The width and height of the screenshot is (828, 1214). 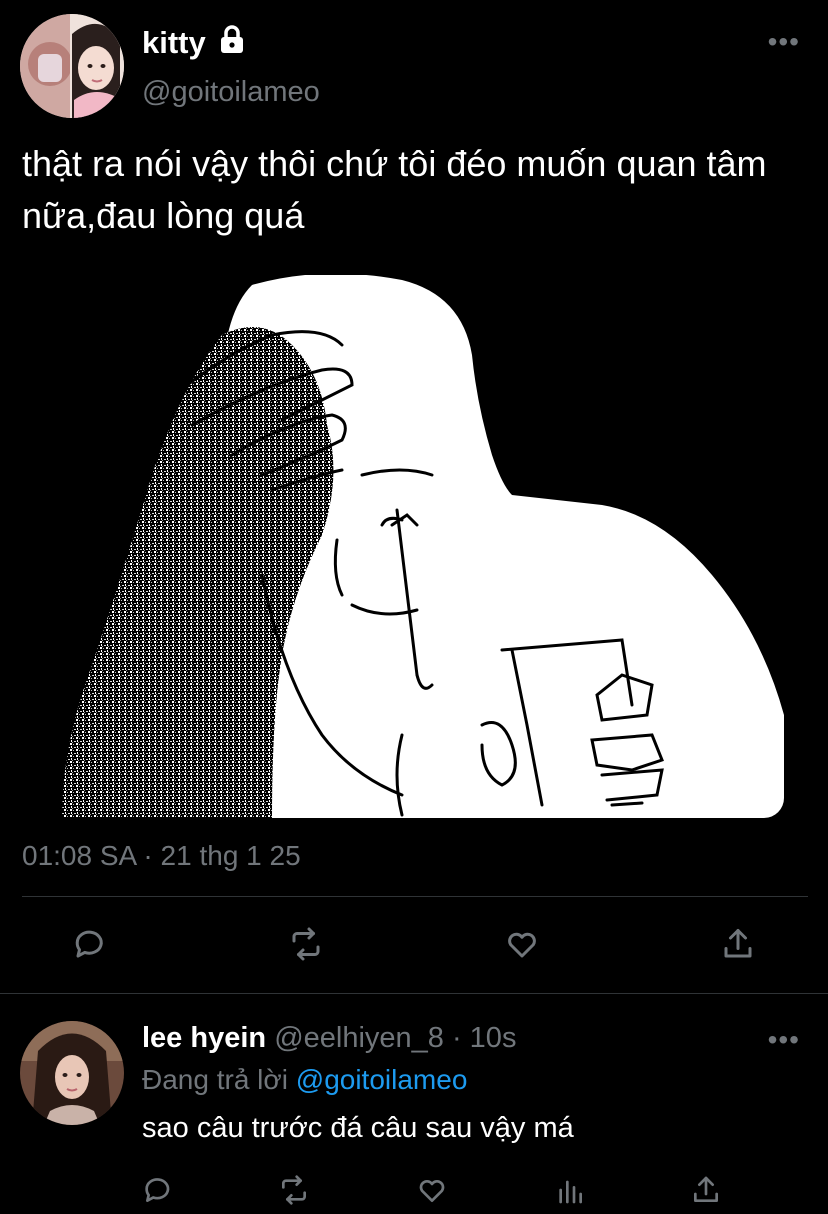 What do you see at coordinates (784, 42) in the screenshot?
I see `more-options-button: •••` at bounding box center [784, 42].